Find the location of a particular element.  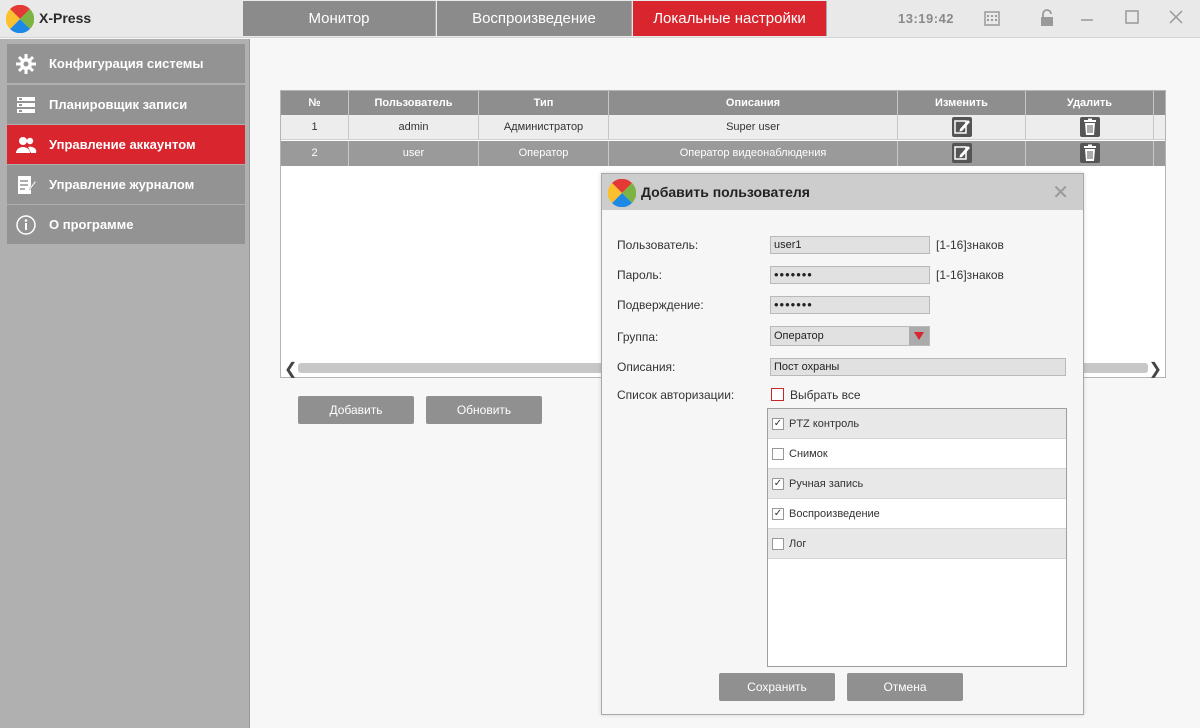

description-label: Описания: is located at coordinates (646, 367).